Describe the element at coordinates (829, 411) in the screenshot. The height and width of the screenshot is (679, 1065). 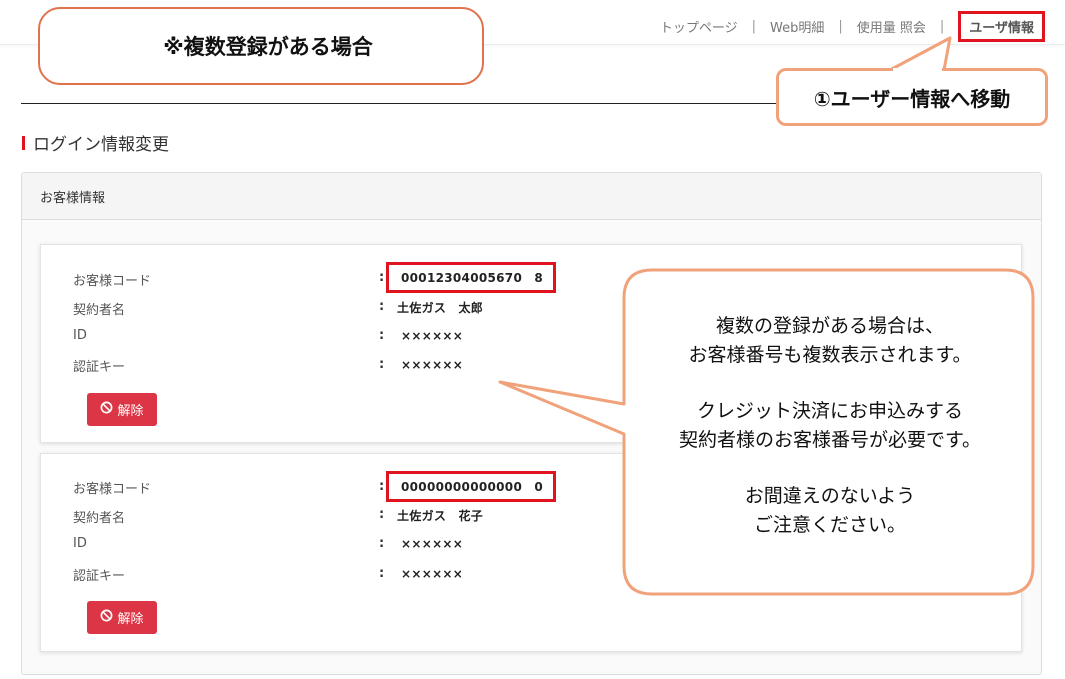
I see `callout-line: クレジット決済にお申込みする` at that location.